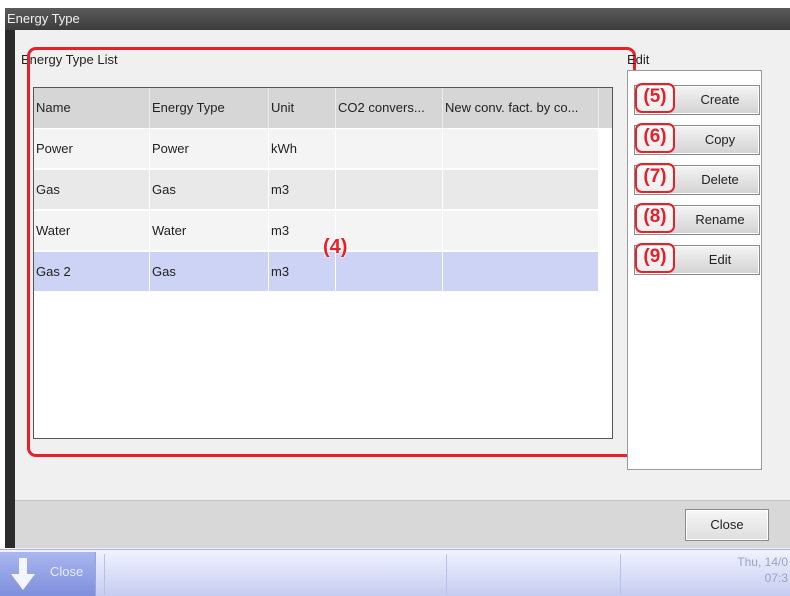  I want to click on cell-unit: m3, so click(302, 189).